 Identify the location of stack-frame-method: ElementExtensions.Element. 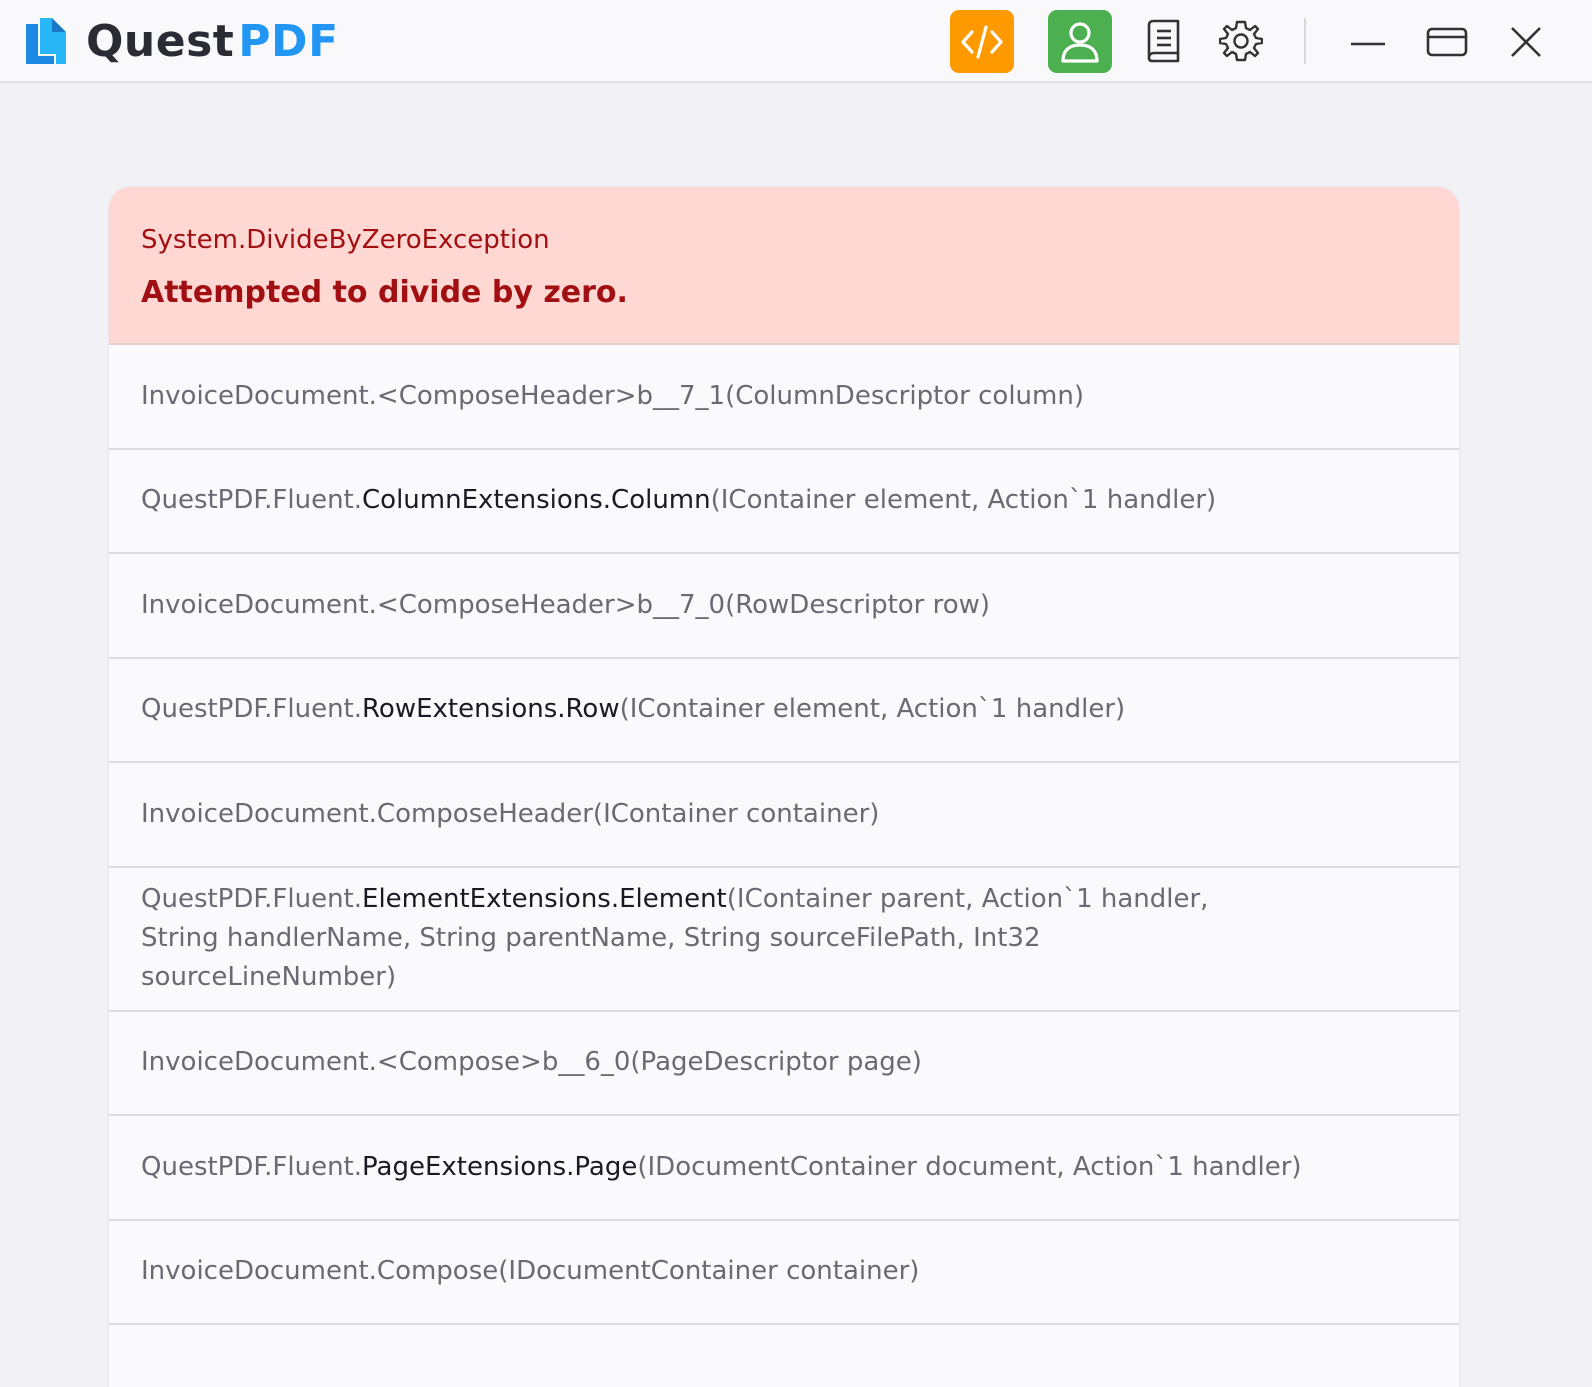
(544, 899).